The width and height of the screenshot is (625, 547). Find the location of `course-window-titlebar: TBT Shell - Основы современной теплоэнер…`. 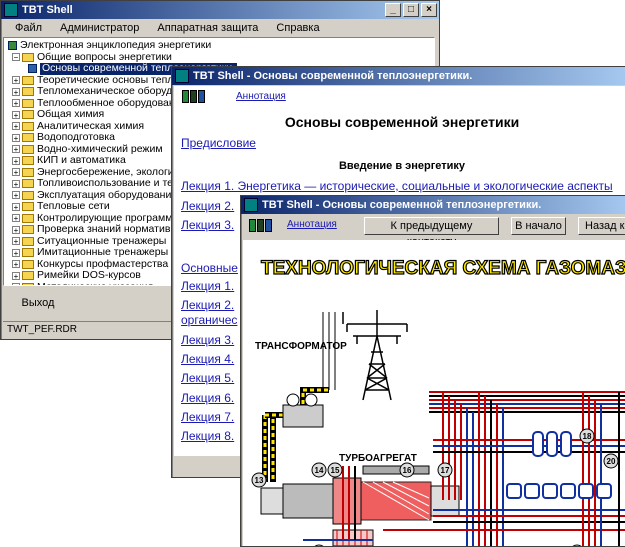

course-window-titlebar: TBT Shell - Основы современной теплоэнер… is located at coordinates (398, 76).